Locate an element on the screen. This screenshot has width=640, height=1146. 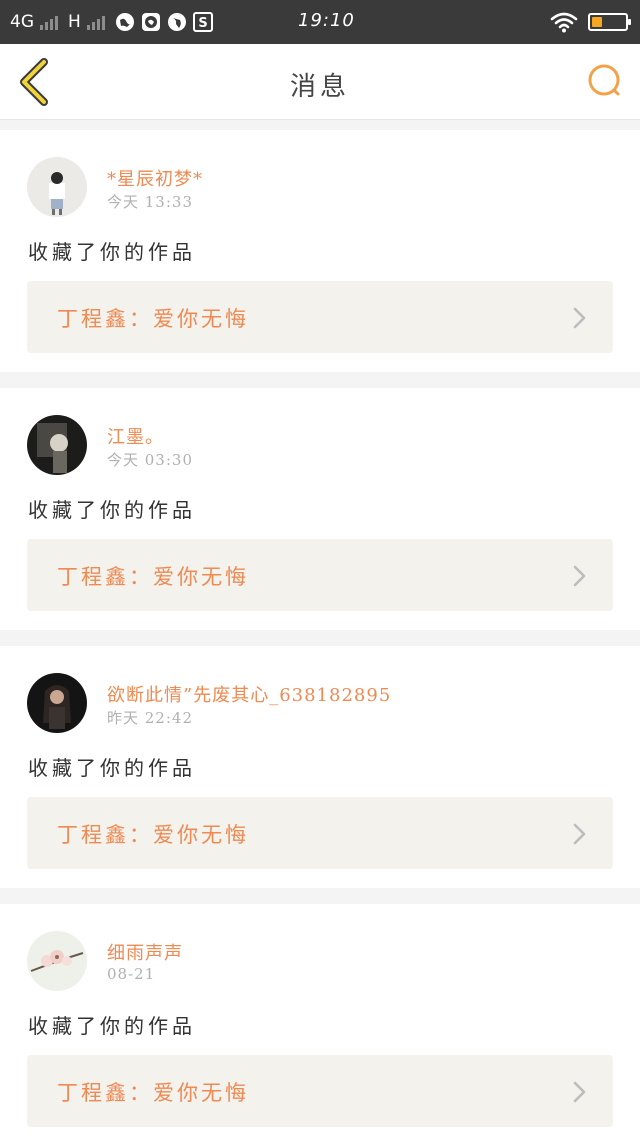
globe-icon is located at coordinates (176, 22).